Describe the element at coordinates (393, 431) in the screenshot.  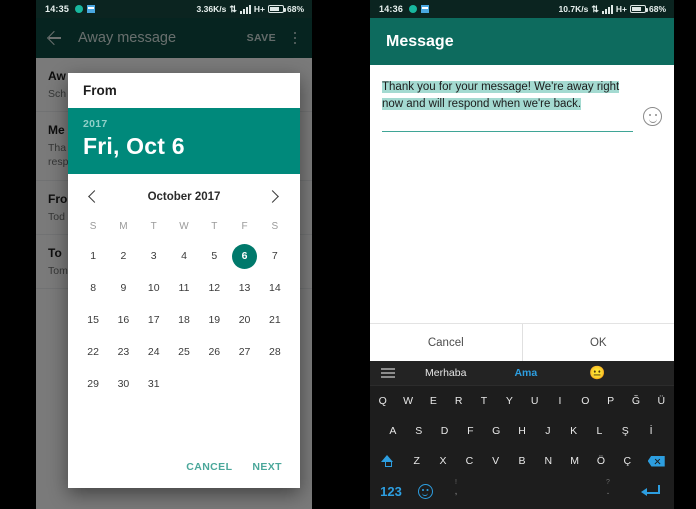
I see `key-a: A` at that location.